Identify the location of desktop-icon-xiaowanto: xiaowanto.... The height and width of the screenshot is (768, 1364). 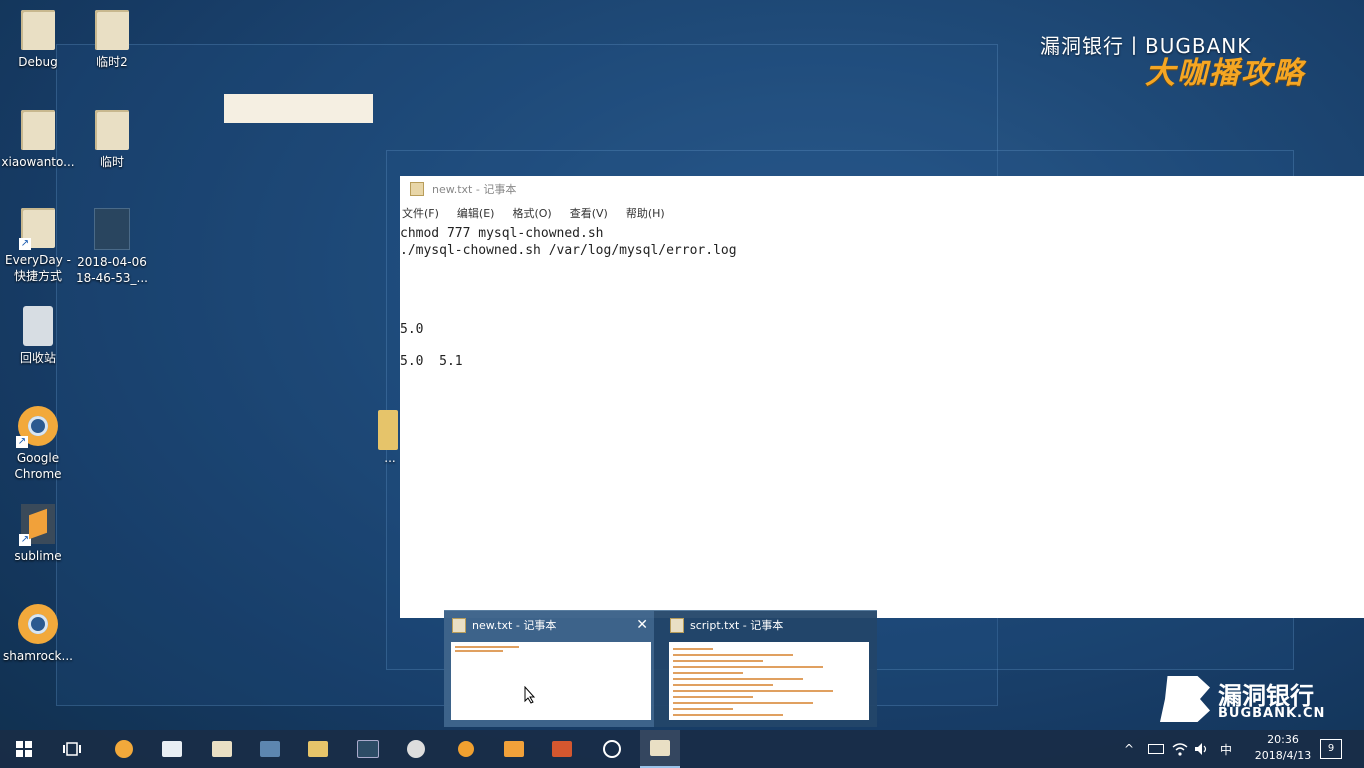
(38, 140).